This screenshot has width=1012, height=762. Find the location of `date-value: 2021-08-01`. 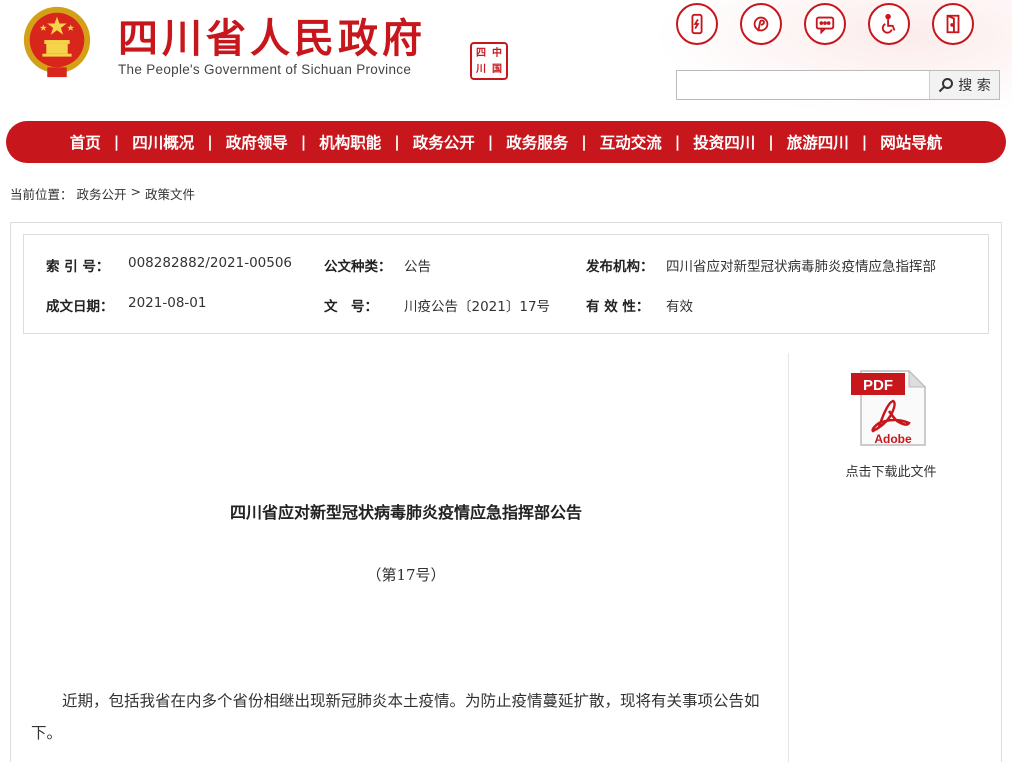

date-value: 2021-08-01 is located at coordinates (167, 303).